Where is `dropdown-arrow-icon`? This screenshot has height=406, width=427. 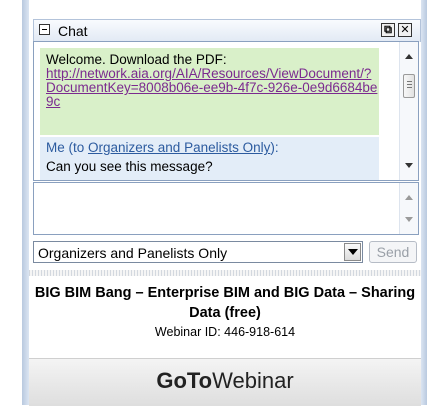 dropdown-arrow-icon is located at coordinates (352, 252).